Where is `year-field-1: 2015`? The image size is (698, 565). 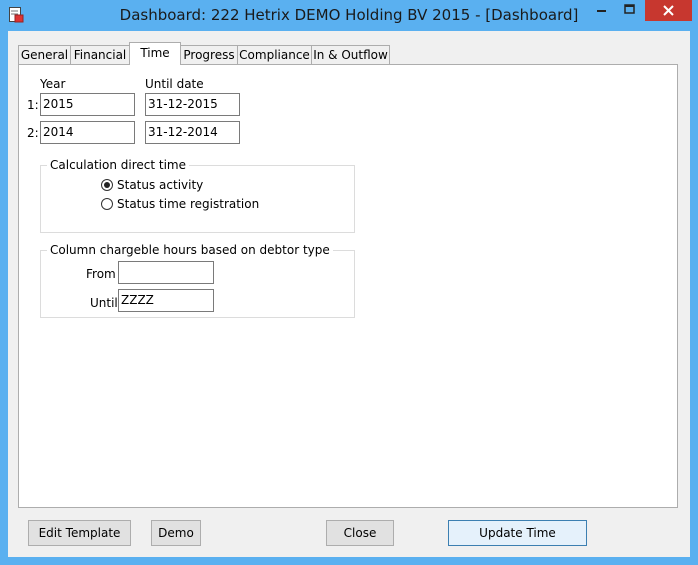 year-field-1: 2015 is located at coordinates (87, 104).